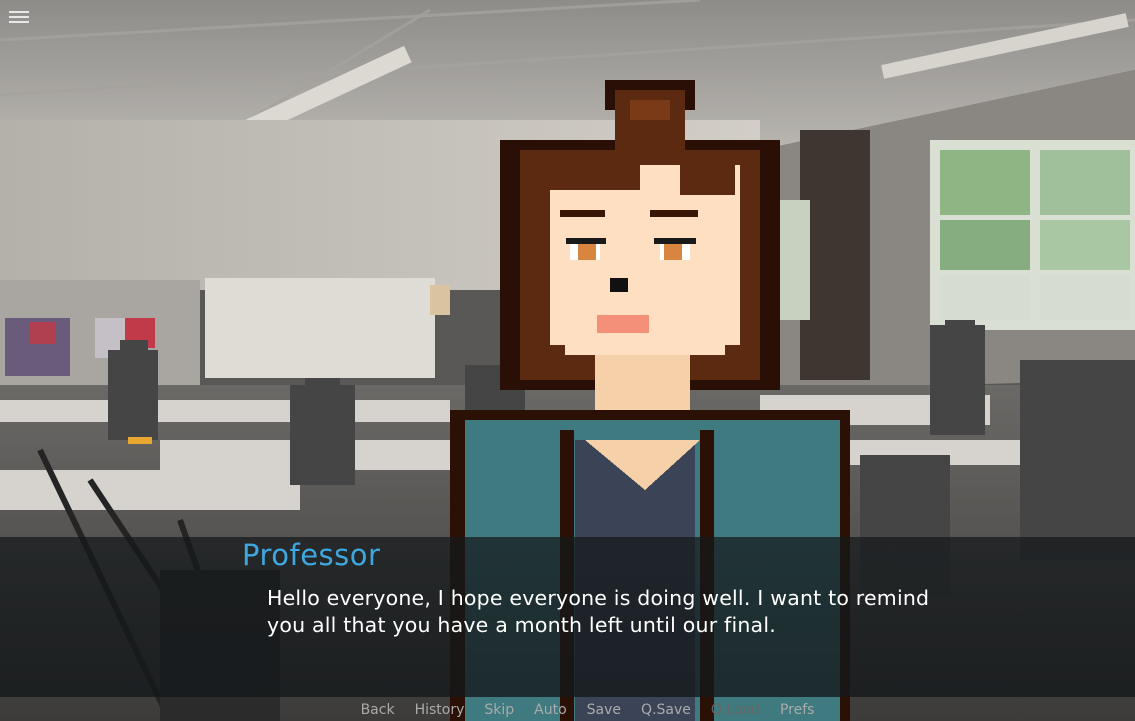 This screenshot has width=1135, height=721. I want to click on hamburger-menu-icon, so click(19, 18).